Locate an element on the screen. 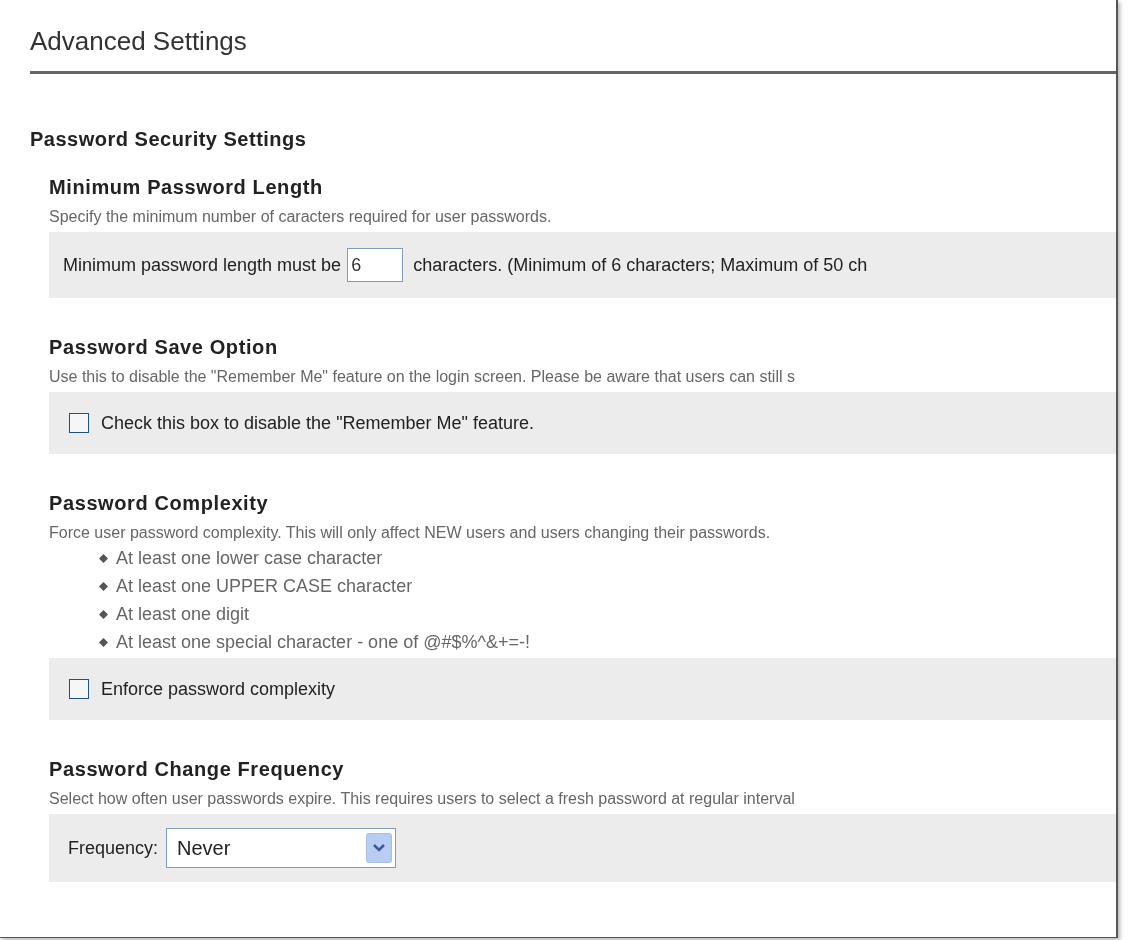 This screenshot has height=940, width=1133. requirement-text: At least one special character - one of @#$%^&+=-! is located at coordinates (323, 642).